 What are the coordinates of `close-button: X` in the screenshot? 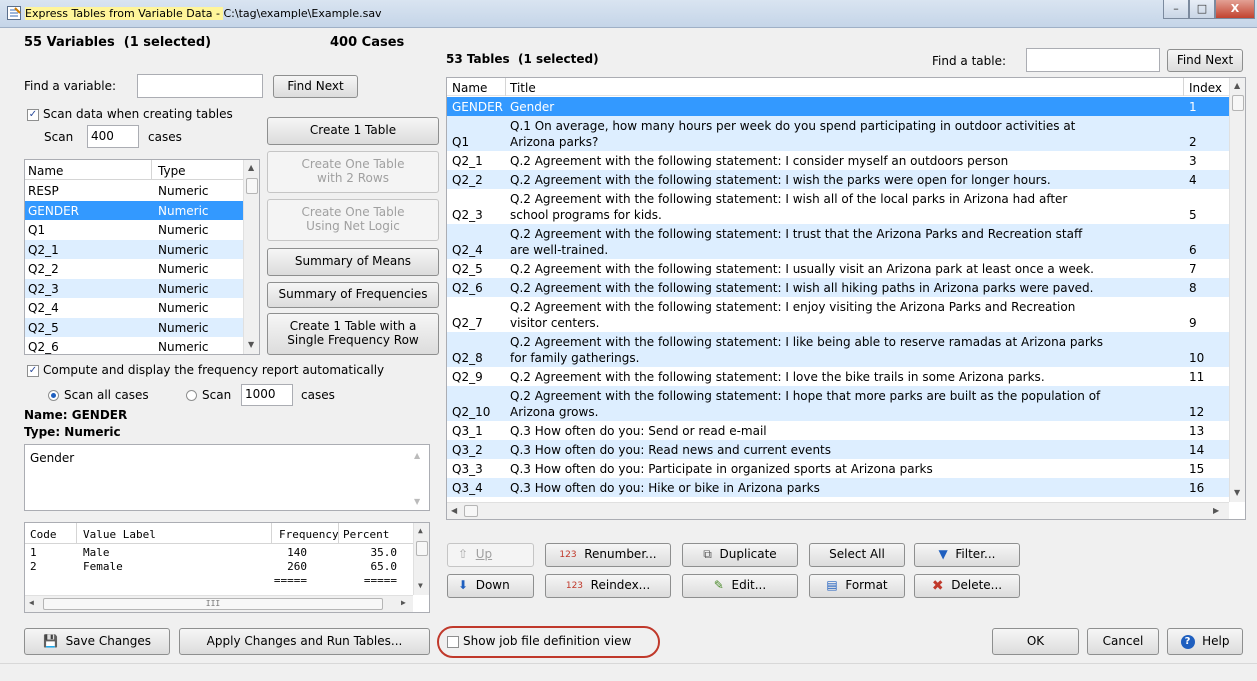 It's located at (1235, 9).